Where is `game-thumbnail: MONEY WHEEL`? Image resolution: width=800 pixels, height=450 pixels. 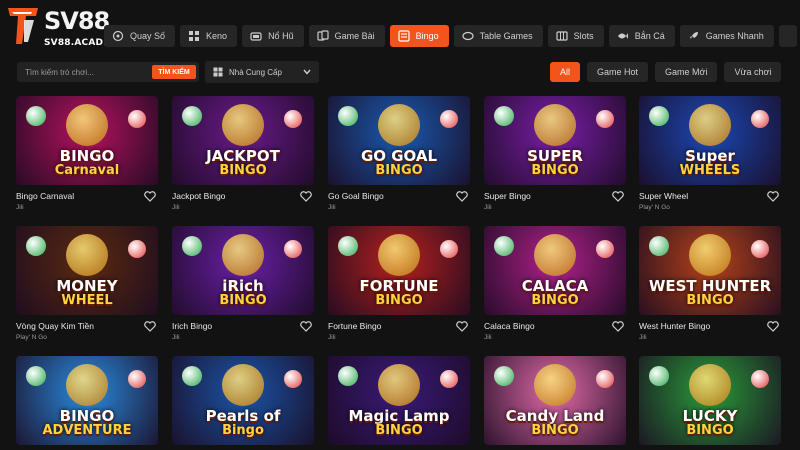
game-thumbnail: MONEY WHEEL is located at coordinates (87, 270).